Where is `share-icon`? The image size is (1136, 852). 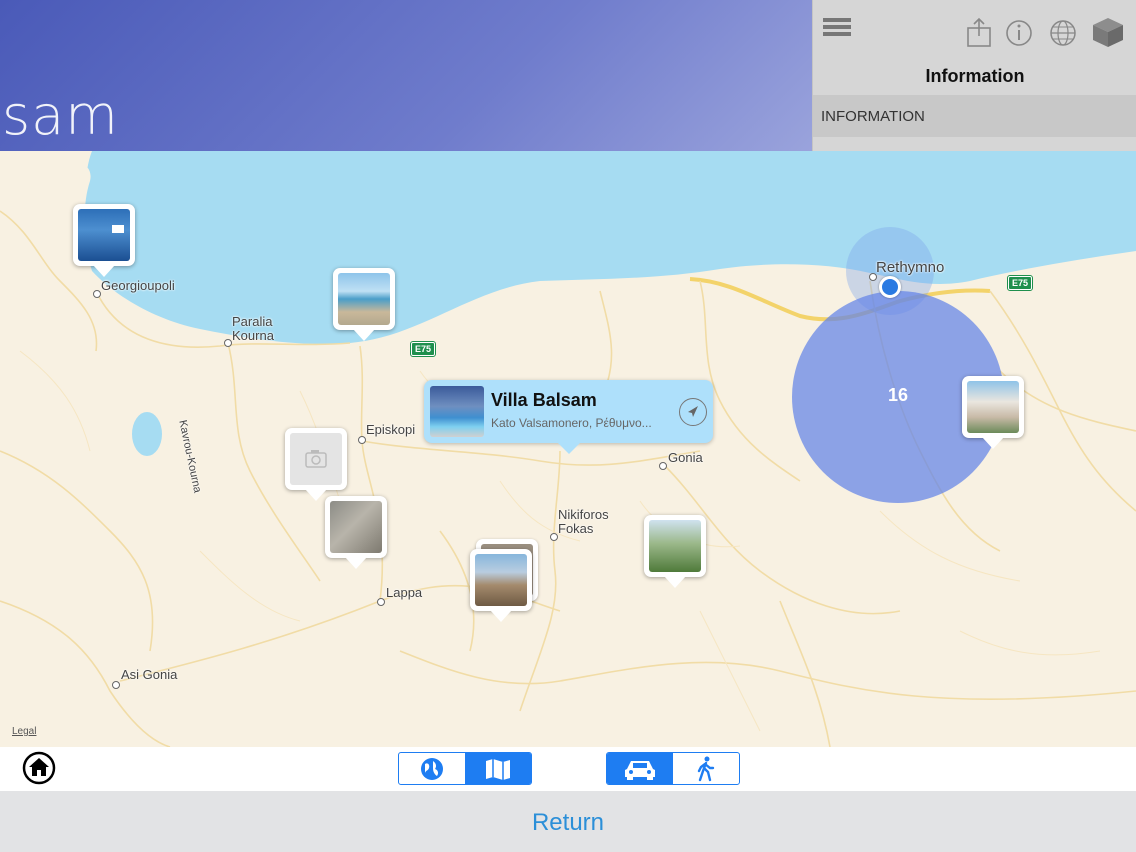 share-icon is located at coordinates (979, 32).